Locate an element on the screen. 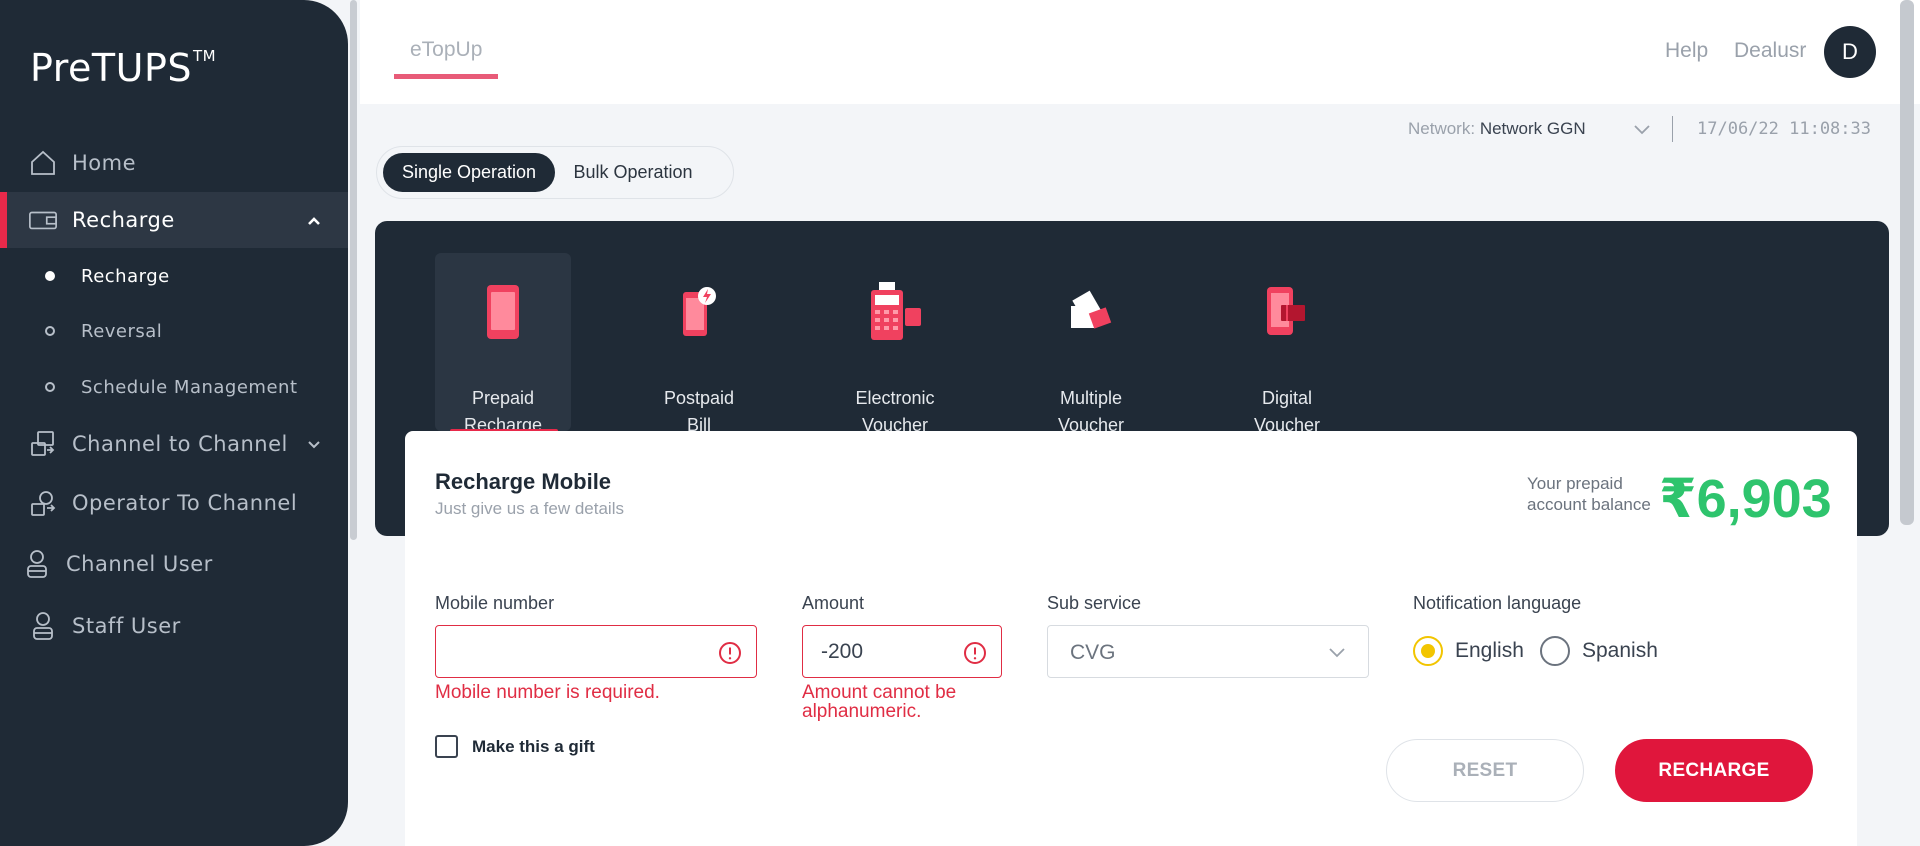 This screenshot has width=1920, height=846. pos-terminal-icon is located at coordinates (895, 312).